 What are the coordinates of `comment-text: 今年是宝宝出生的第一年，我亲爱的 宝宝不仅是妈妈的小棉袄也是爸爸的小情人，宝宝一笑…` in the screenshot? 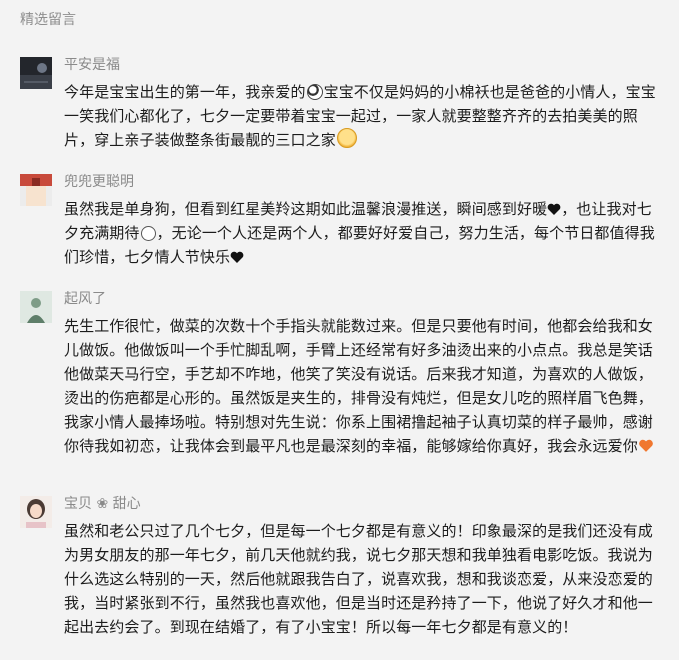 It's located at (360, 116).